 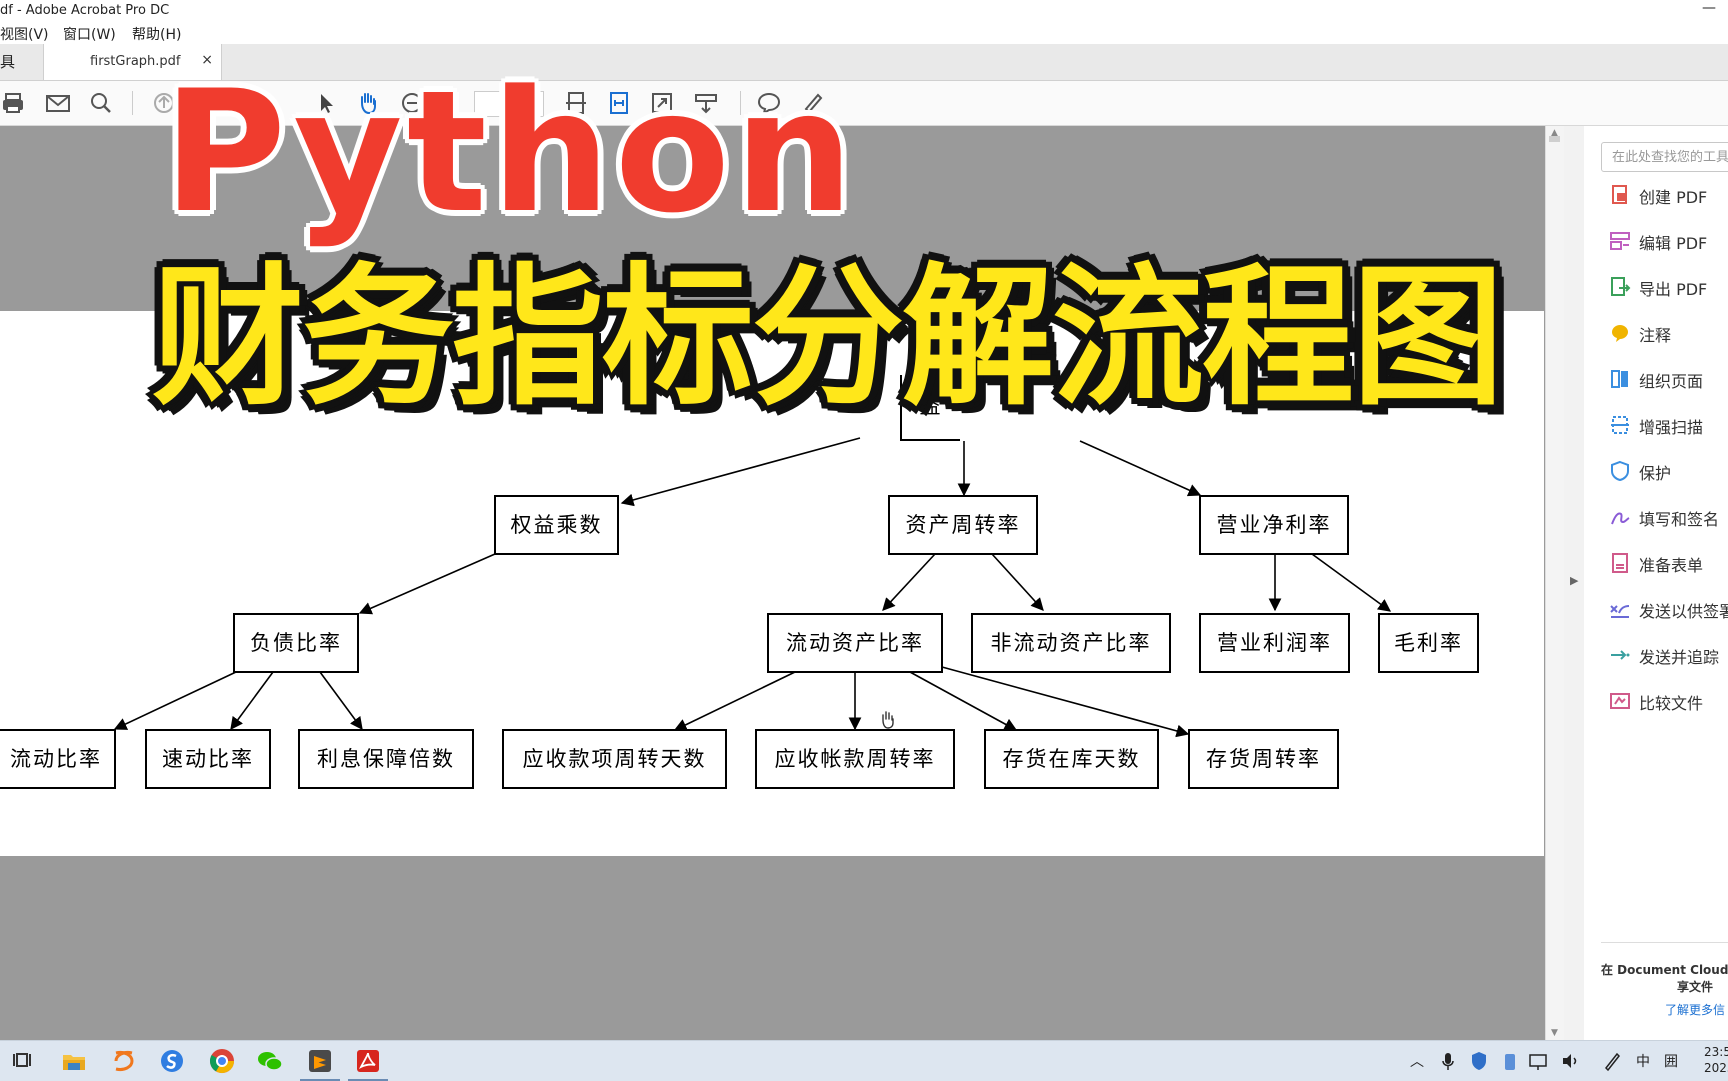 What do you see at coordinates (1554, 1033) in the screenshot?
I see `scroll-down-icon: ▼` at bounding box center [1554, 1033].